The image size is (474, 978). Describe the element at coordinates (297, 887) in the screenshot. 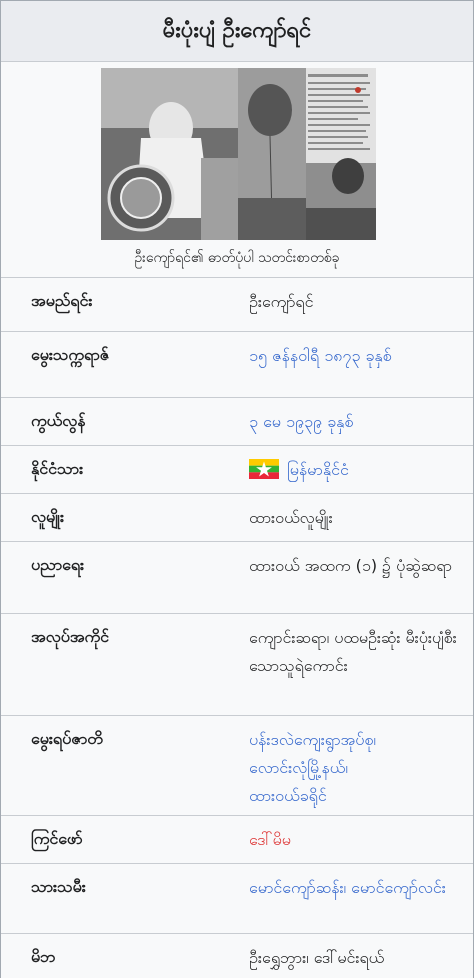

I see `child-1-link: မောင်ကျော်ဆန်း၊` at that location.